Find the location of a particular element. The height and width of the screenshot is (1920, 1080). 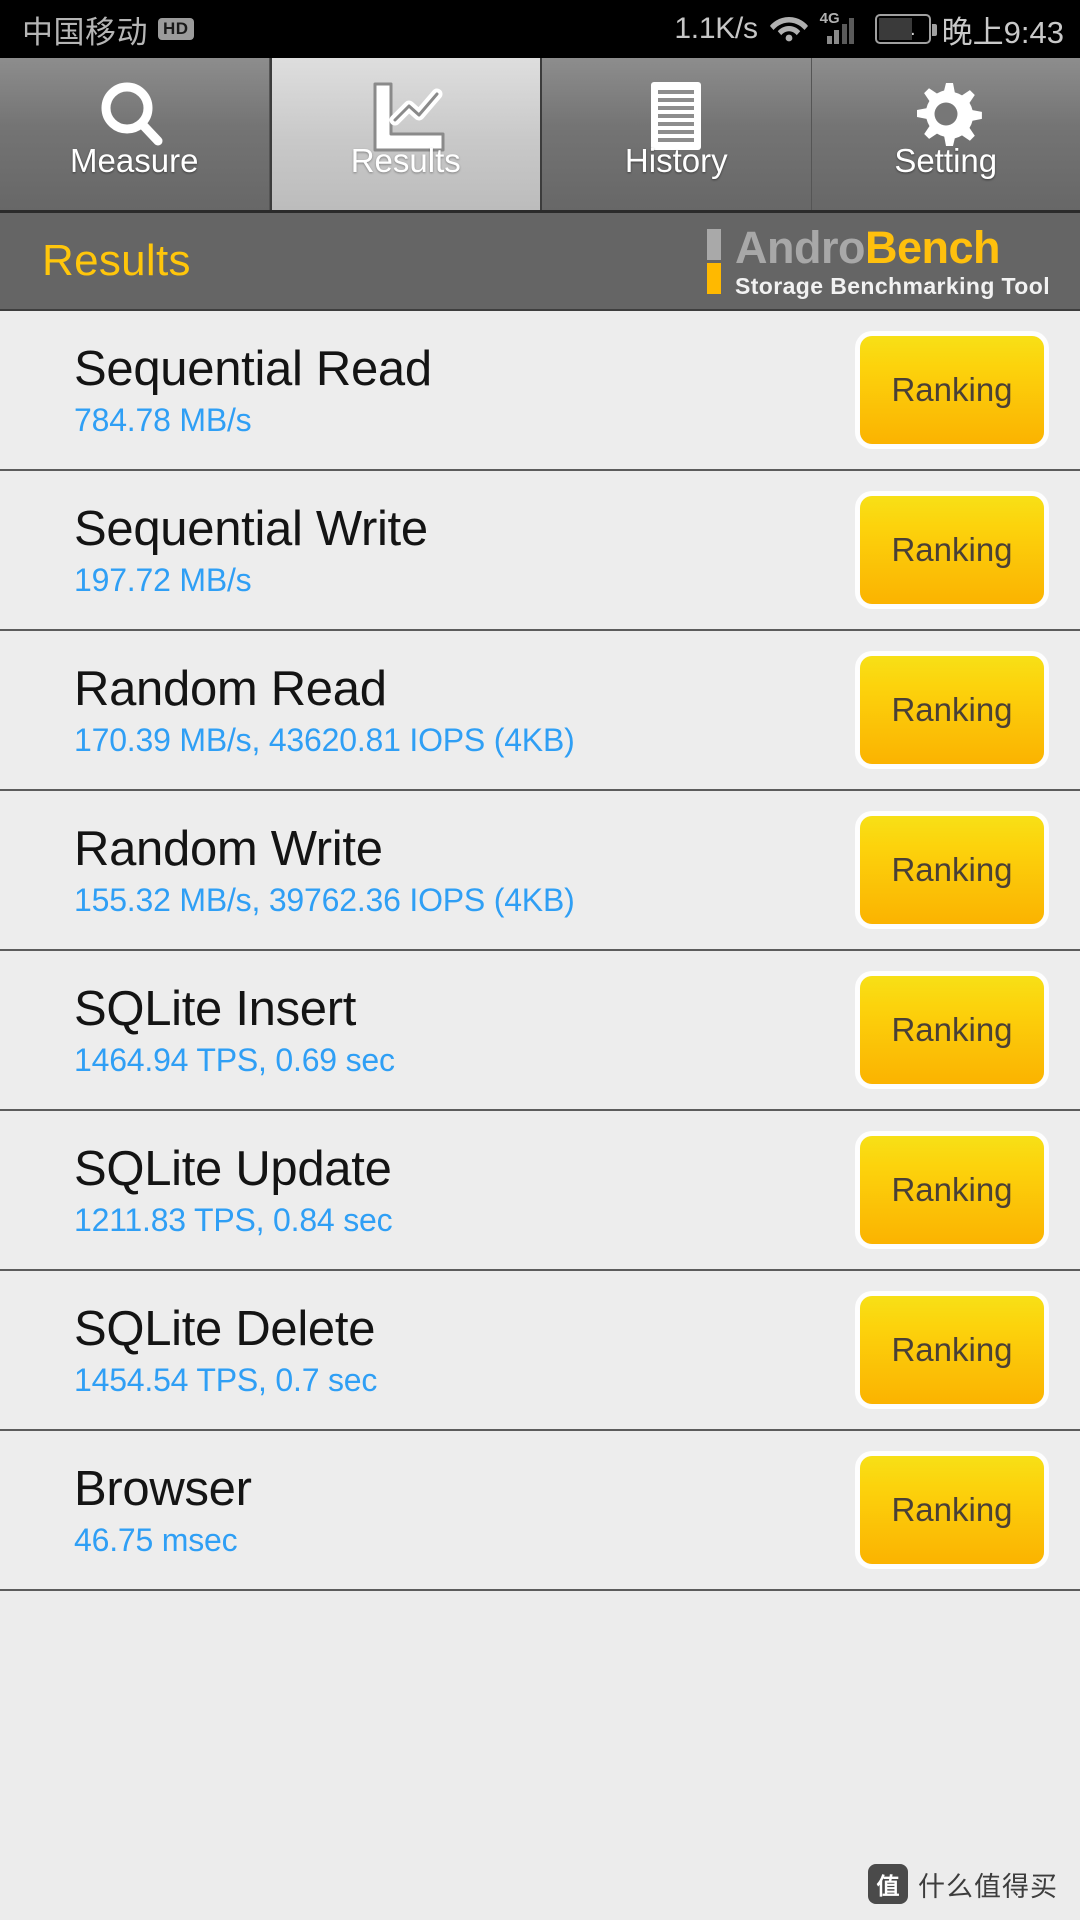

logo-wordmark: AndroBench is located at coordinates (892, 247).